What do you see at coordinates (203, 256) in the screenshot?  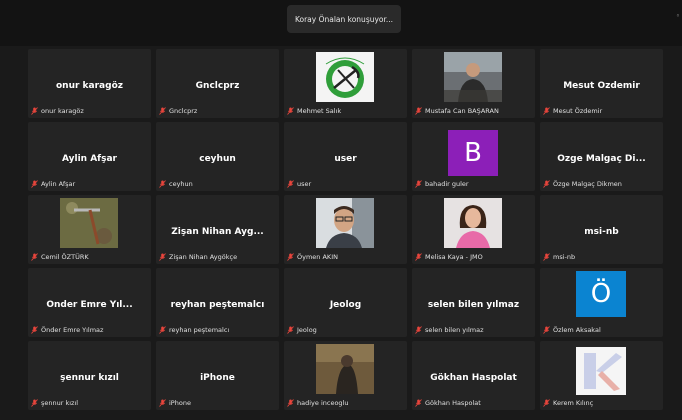 I see `participant-label-text: Zişan Nihan Aygökçe` at bounding box center [203, 256].